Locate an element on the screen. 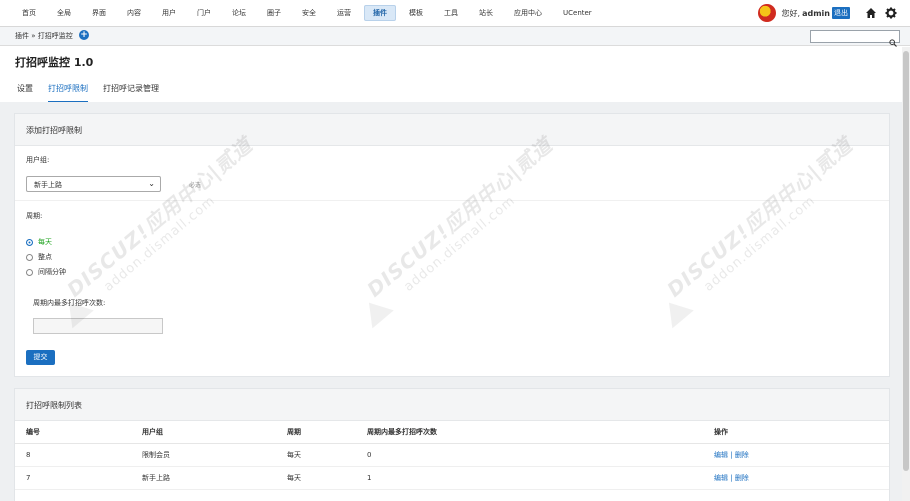 The height and width of the screenshot is (501, 910). column-header-period: 周期 is located at coordinates (316, 432).